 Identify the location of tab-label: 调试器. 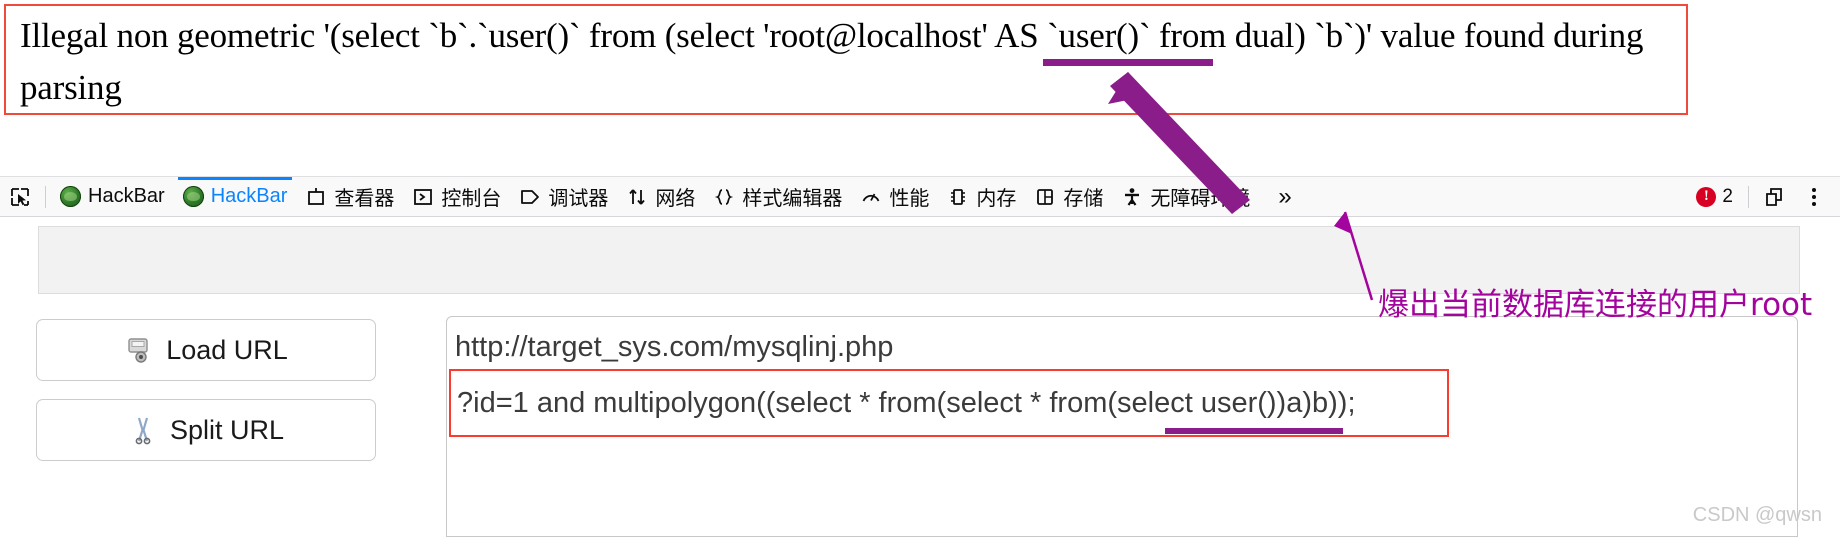
(578, 199).